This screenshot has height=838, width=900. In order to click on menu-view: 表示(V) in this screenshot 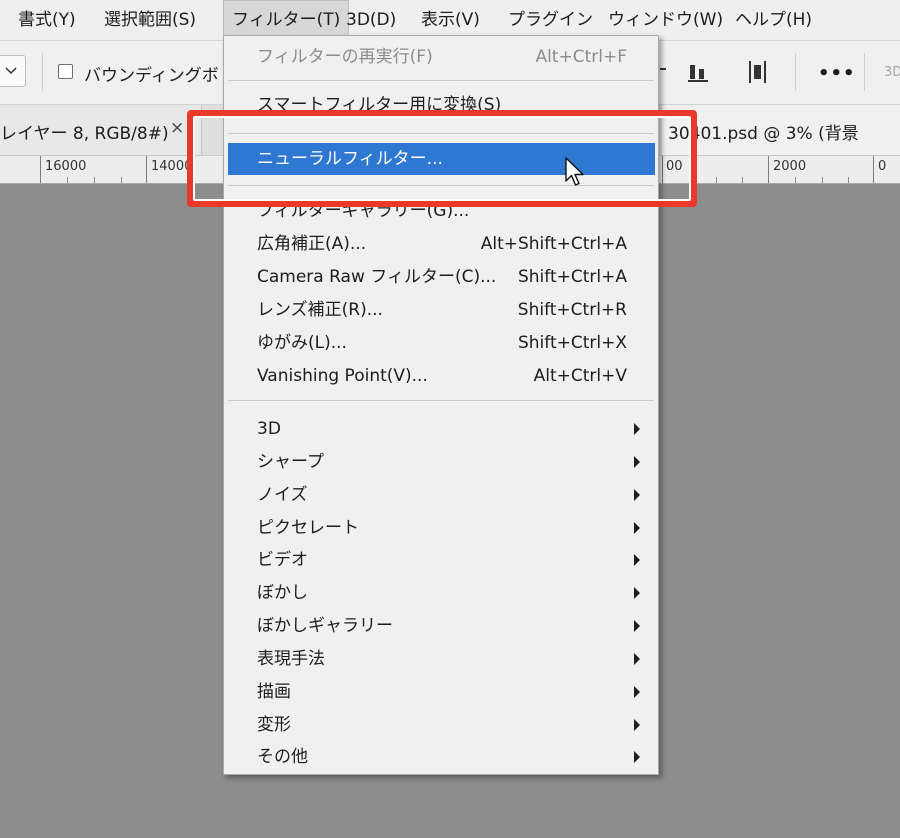, I will do `click(450, 20)`.